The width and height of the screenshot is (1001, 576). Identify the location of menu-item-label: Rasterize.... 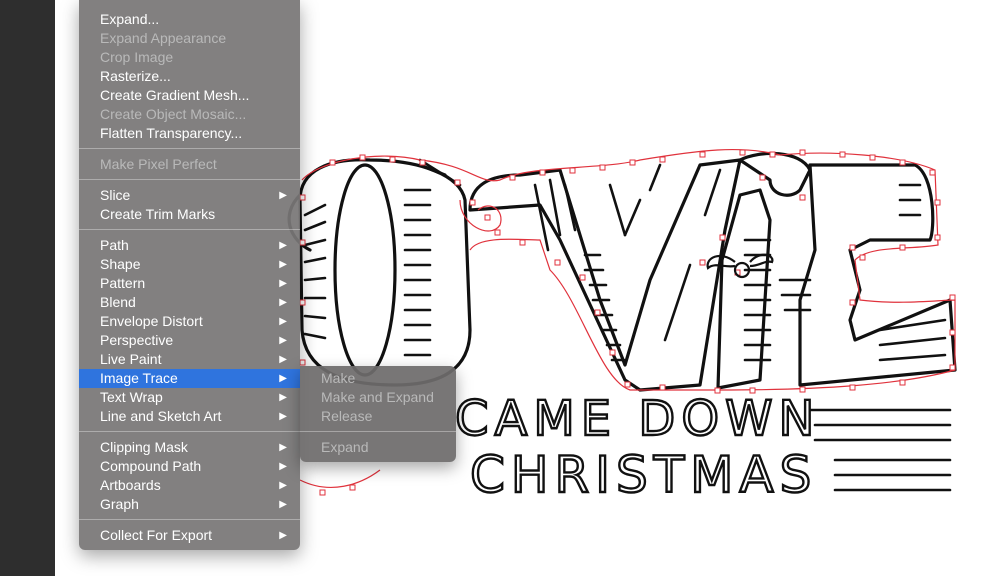
(135, 76).